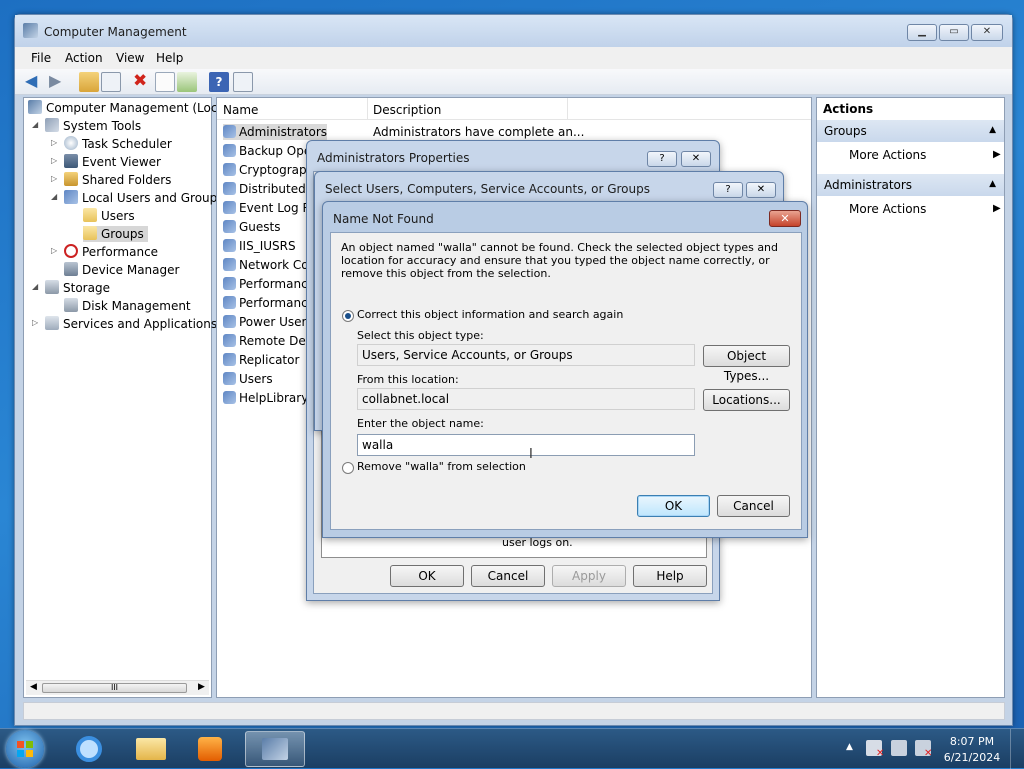 The height and width of the screenshot is (769, 1024). What do you see at coordinates (275, 749) in the screenshot?
I see `taskbar-computer-management` at bounding box center [275, 749].